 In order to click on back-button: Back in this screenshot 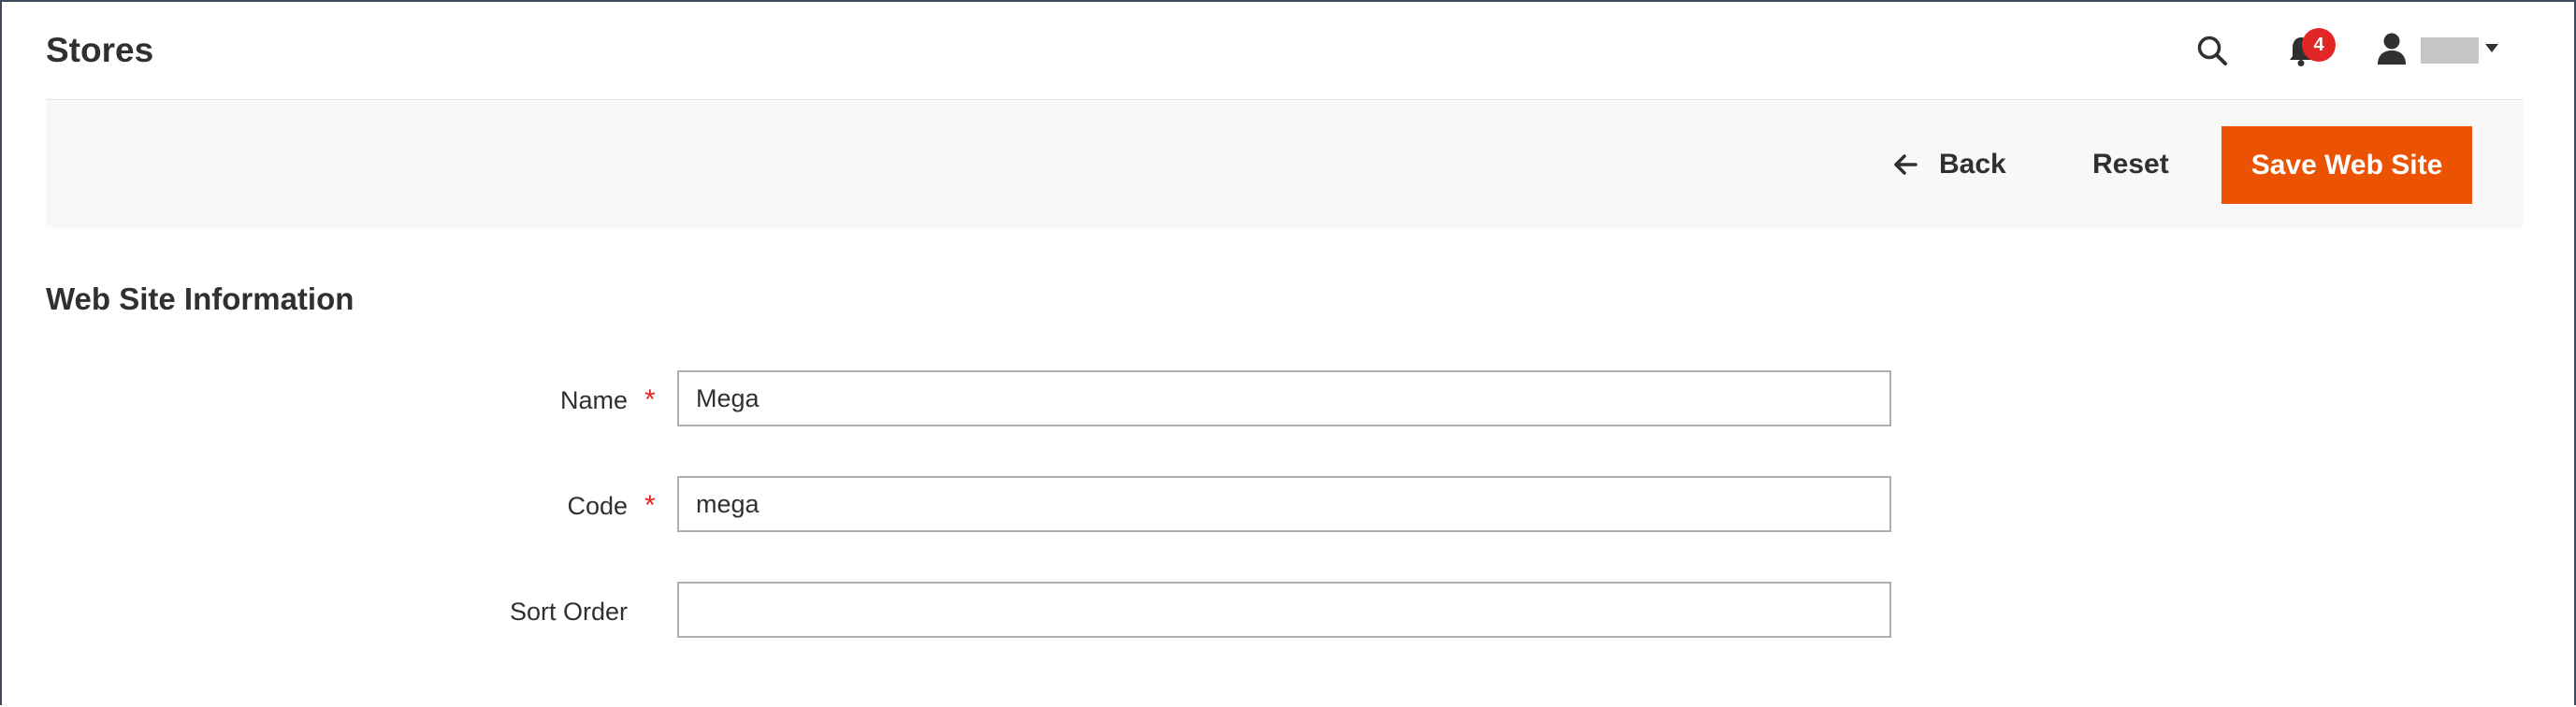, I will do `click(1949, 164)`.